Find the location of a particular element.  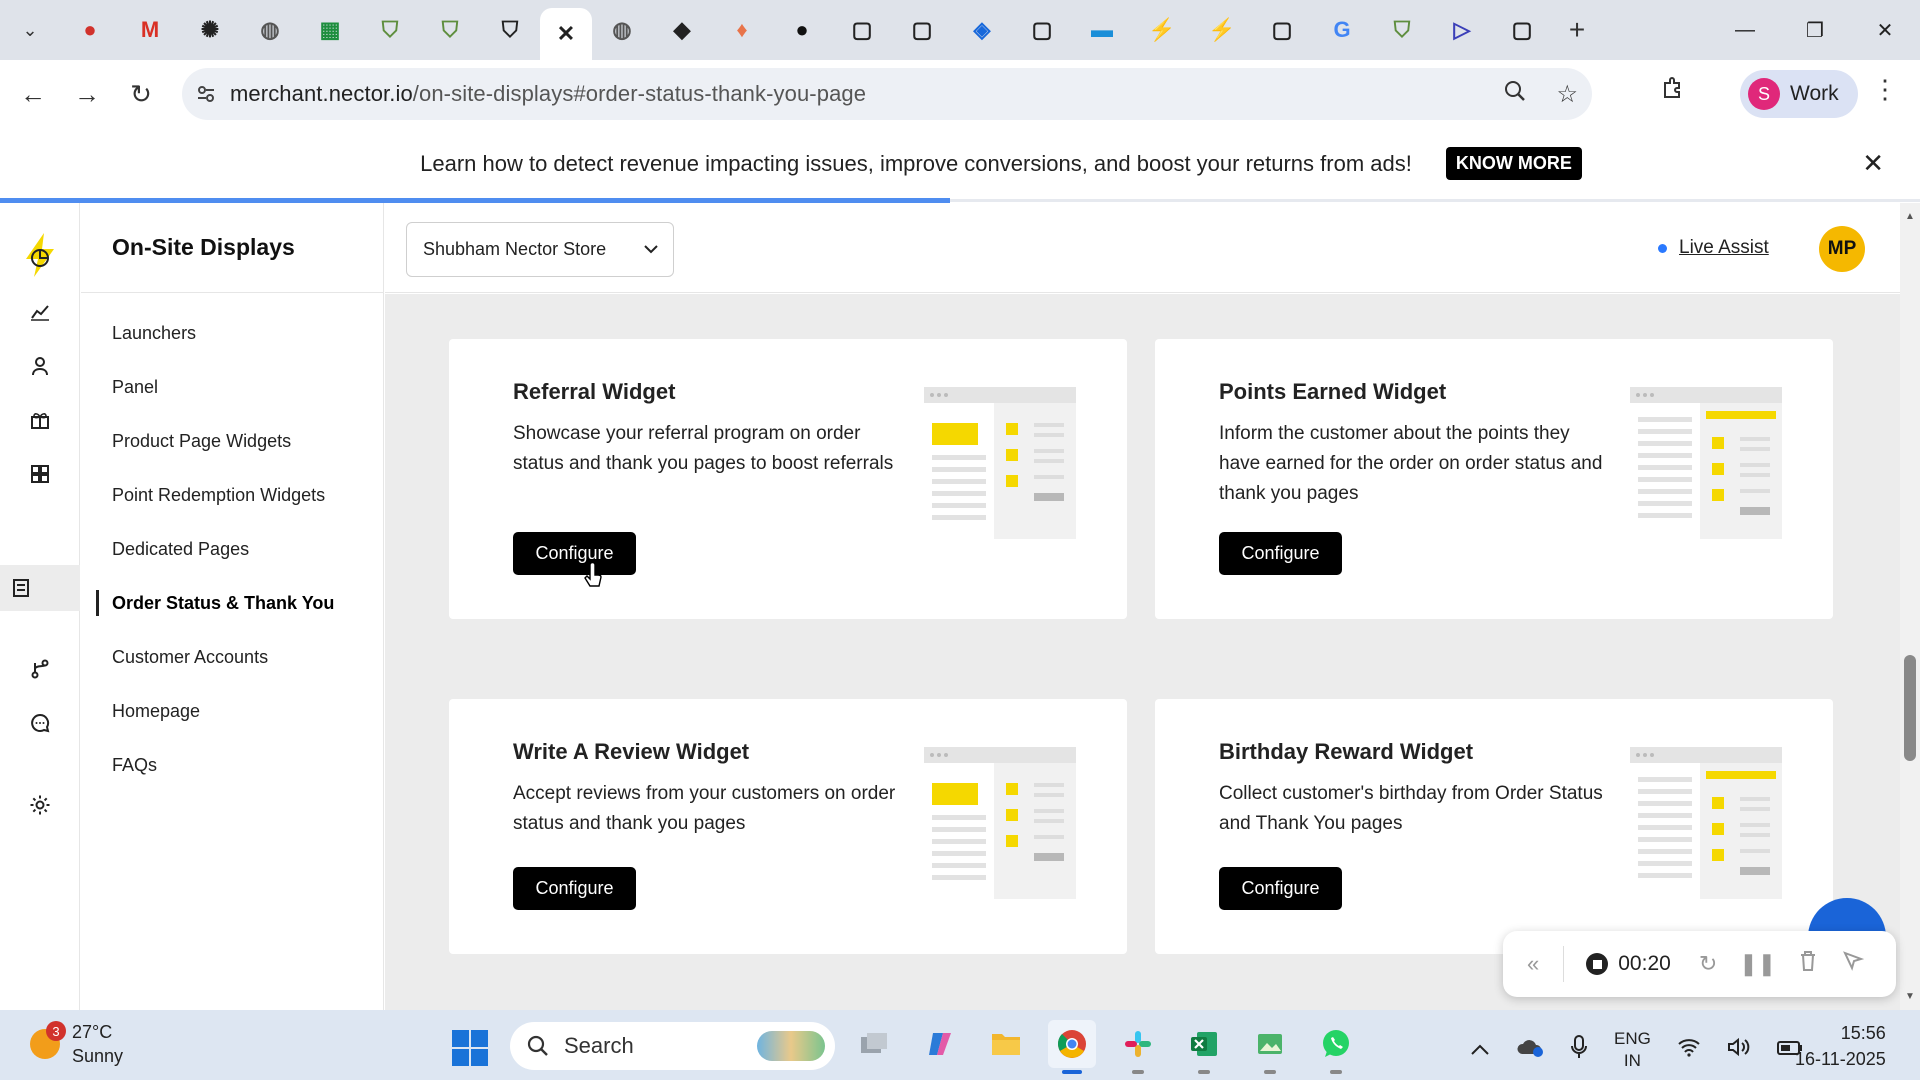

on-site-displays-icon is located at coordinates (40, 588).